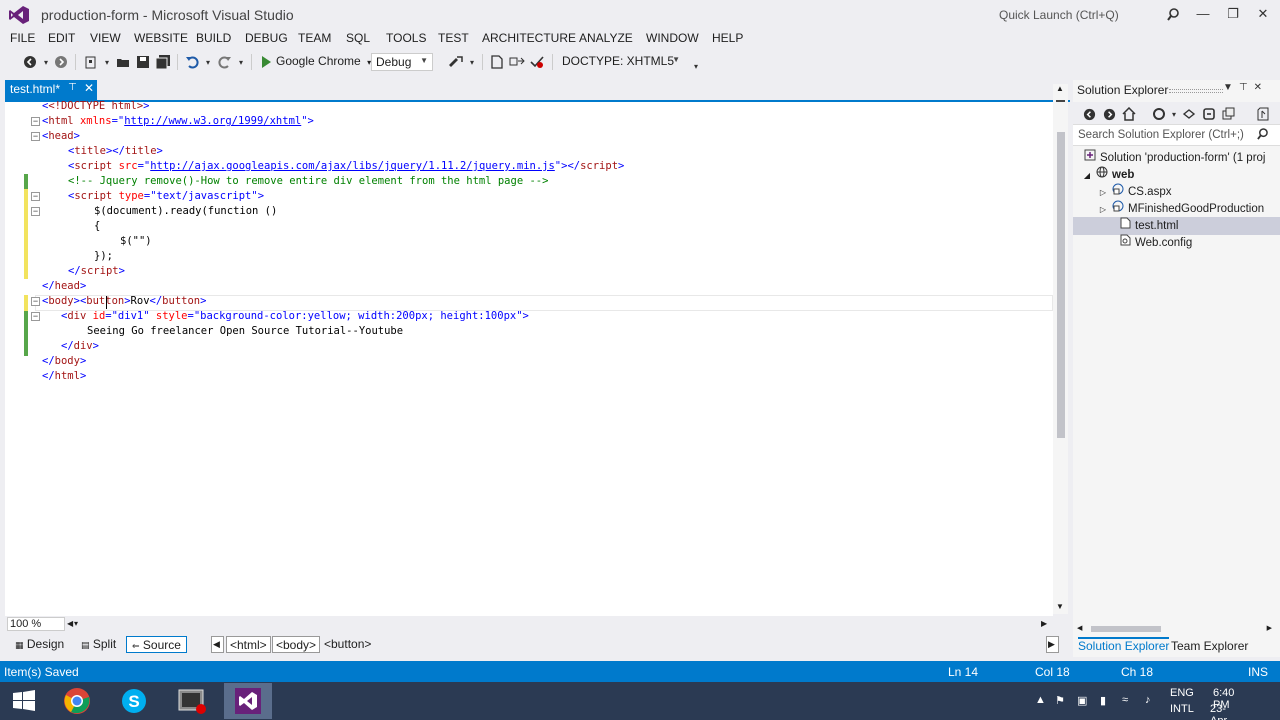 This screenshot has height=720, width=1280. Describe the element at coordinates (1060, 700) in the screenshot. I see `flag-icon: ⚑` at that location.